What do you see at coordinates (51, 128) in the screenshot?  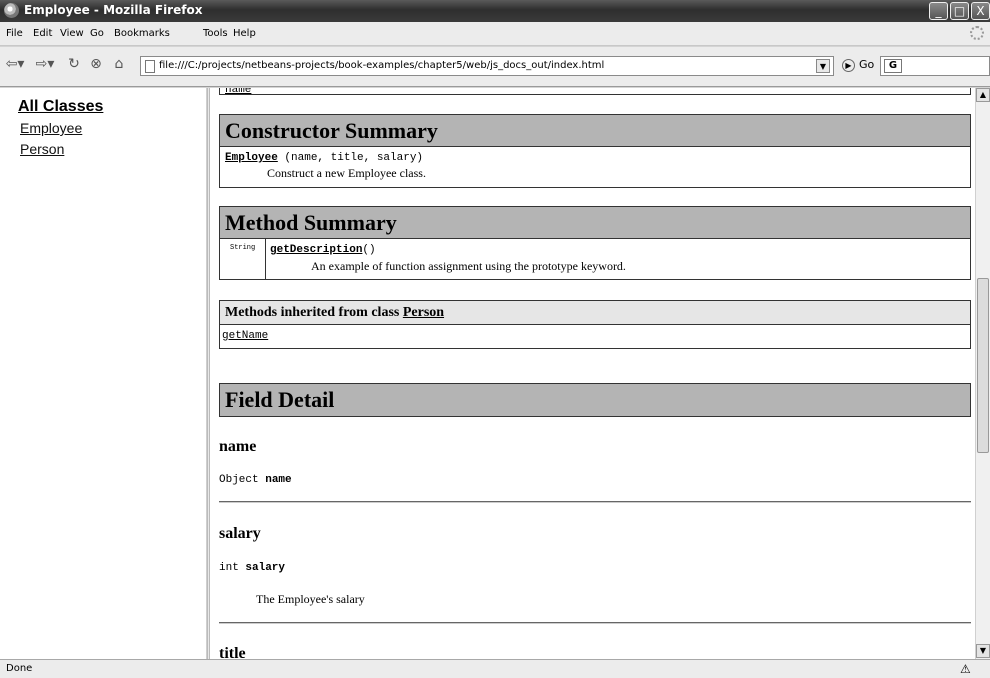 I see `class-link-employee: Employee` at bounding box center [51, 128].